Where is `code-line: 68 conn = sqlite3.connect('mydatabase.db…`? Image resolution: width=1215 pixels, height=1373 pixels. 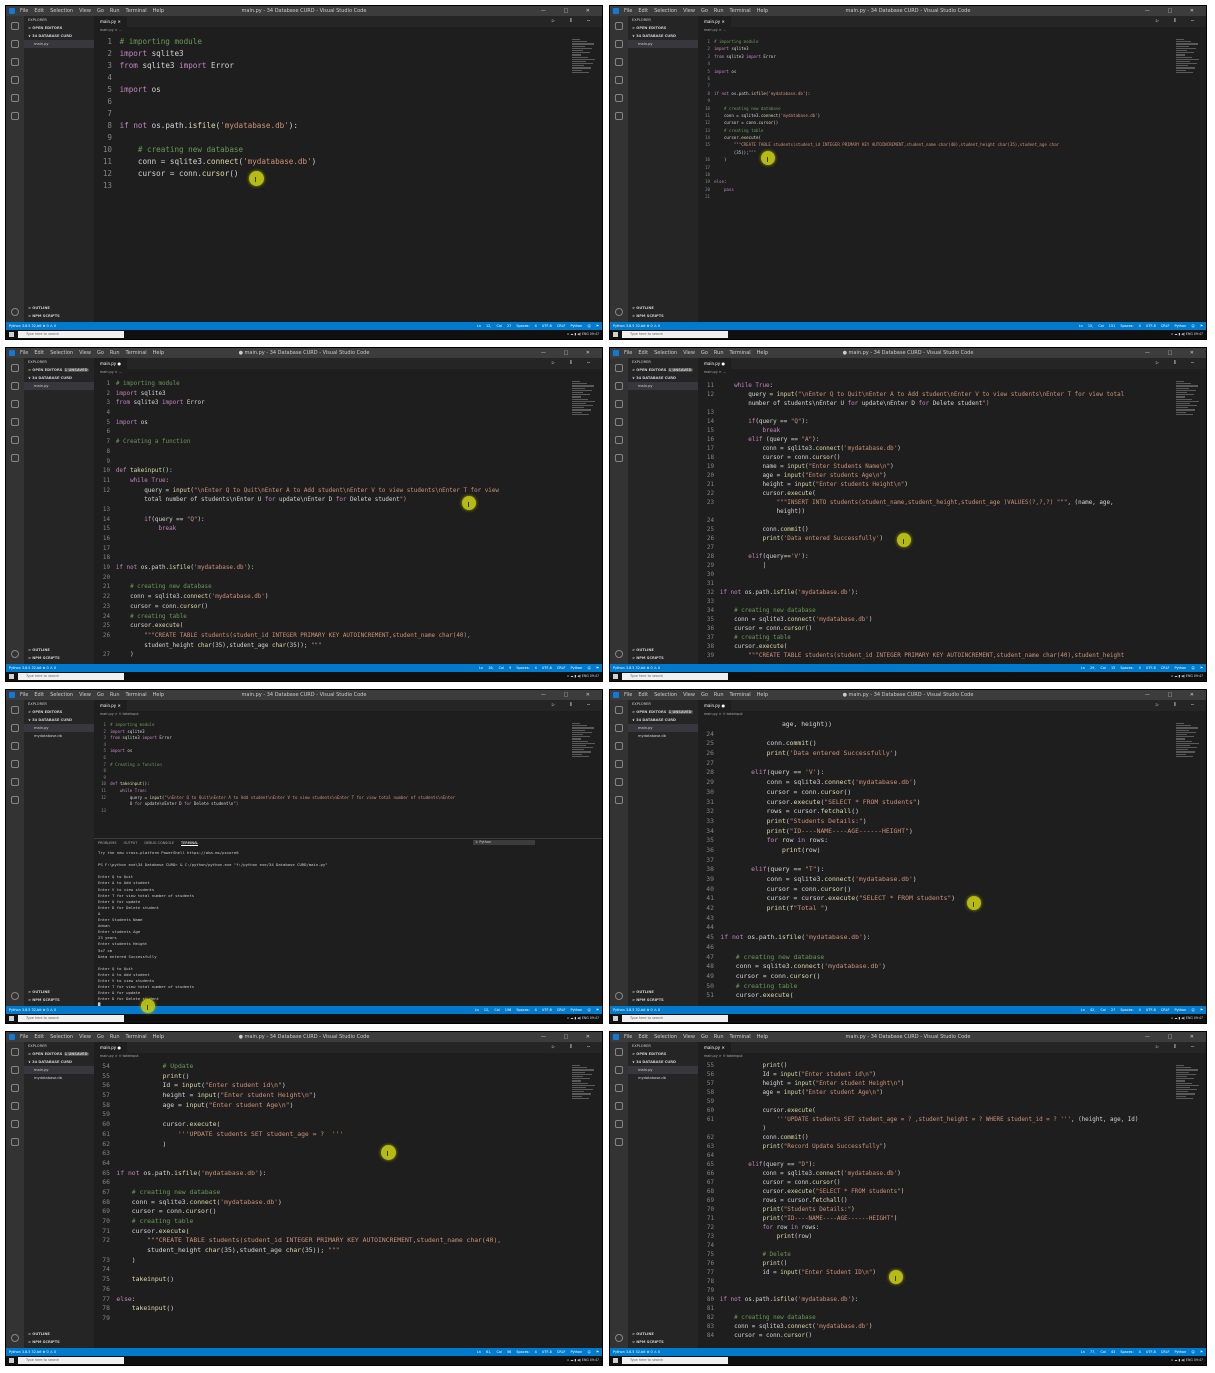
code-line: 68 conn = sqlite3.connect('mydatabase.db… is located at coordinates (348, 1203).